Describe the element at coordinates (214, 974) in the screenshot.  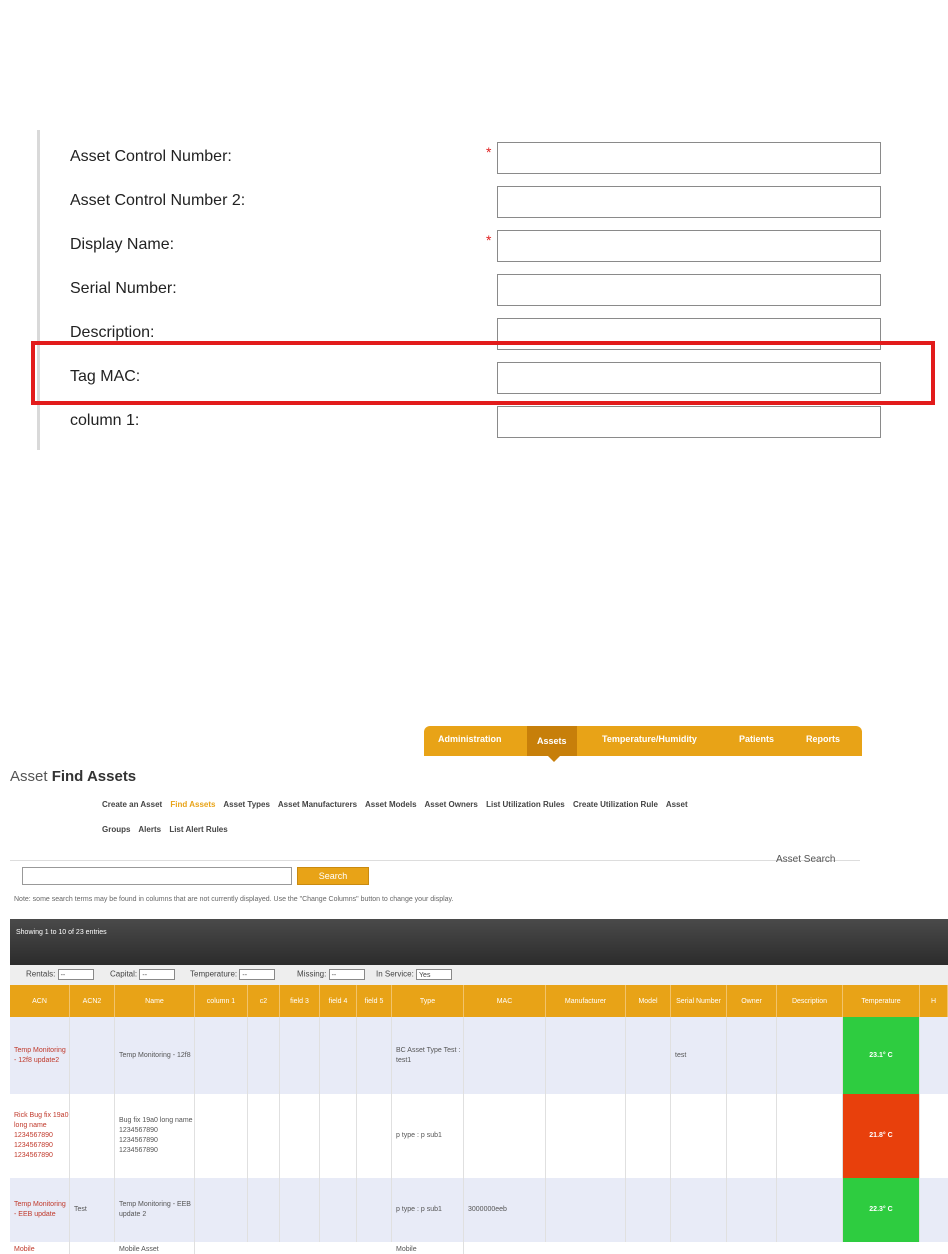
I see `filter-label: Temperature:` at that location.